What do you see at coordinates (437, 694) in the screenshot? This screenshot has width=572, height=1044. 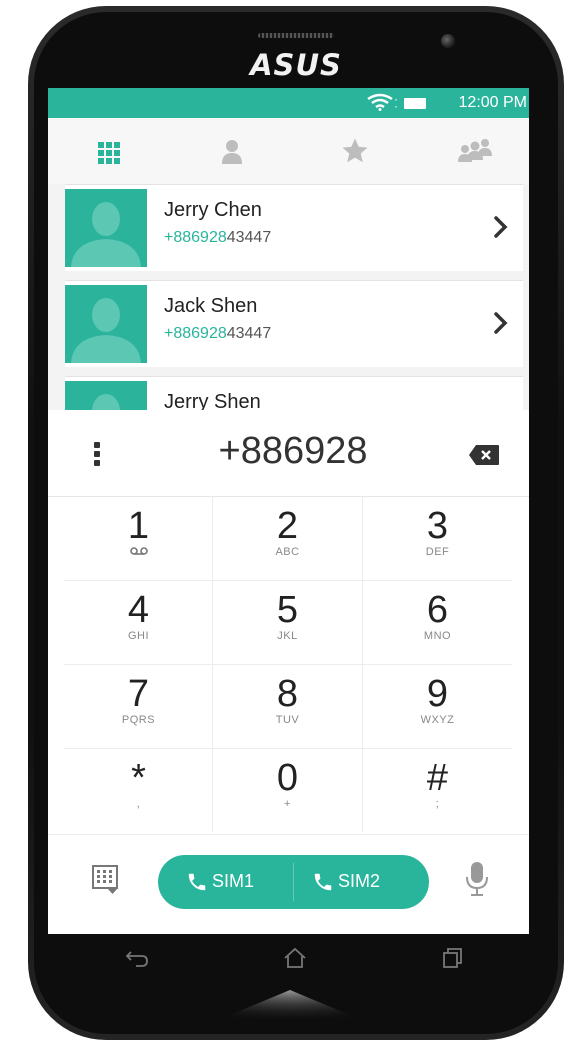 I see `key-digit: 9` at bounding box center [437, 694].